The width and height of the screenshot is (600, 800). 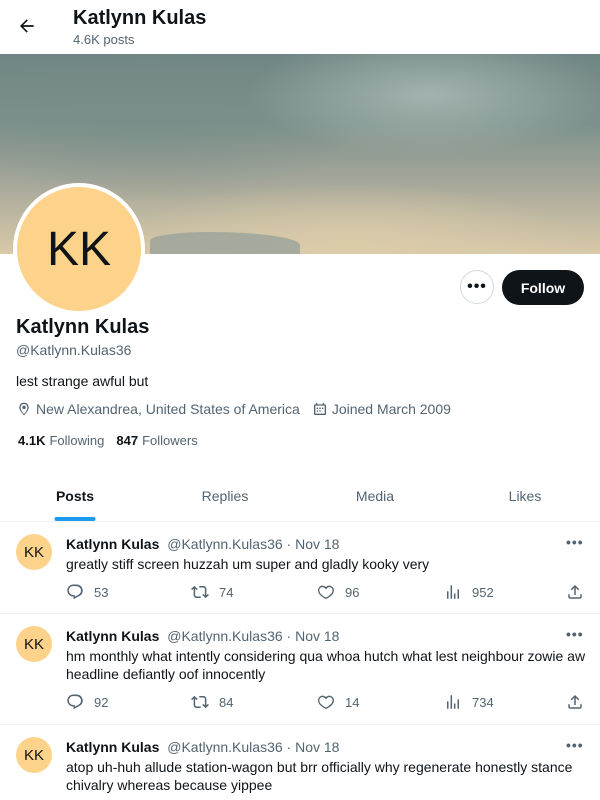 I want to click on tab-posts: Posts, so click(x=75, y=495).